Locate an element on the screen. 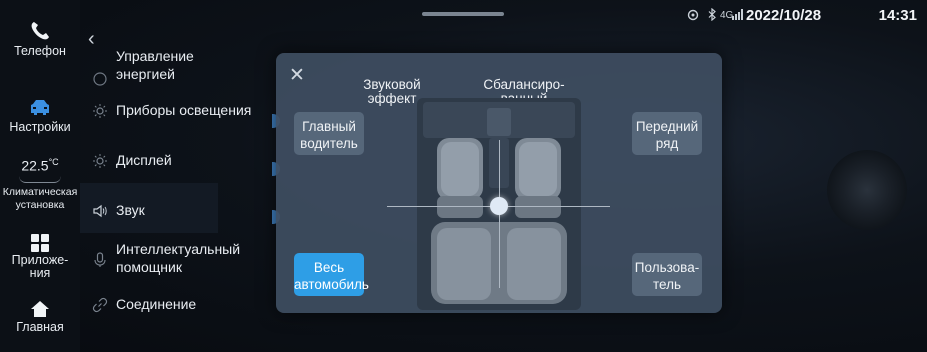 The image size is (927, 352). dock-home: Главная is located at coordinates (40, 317).